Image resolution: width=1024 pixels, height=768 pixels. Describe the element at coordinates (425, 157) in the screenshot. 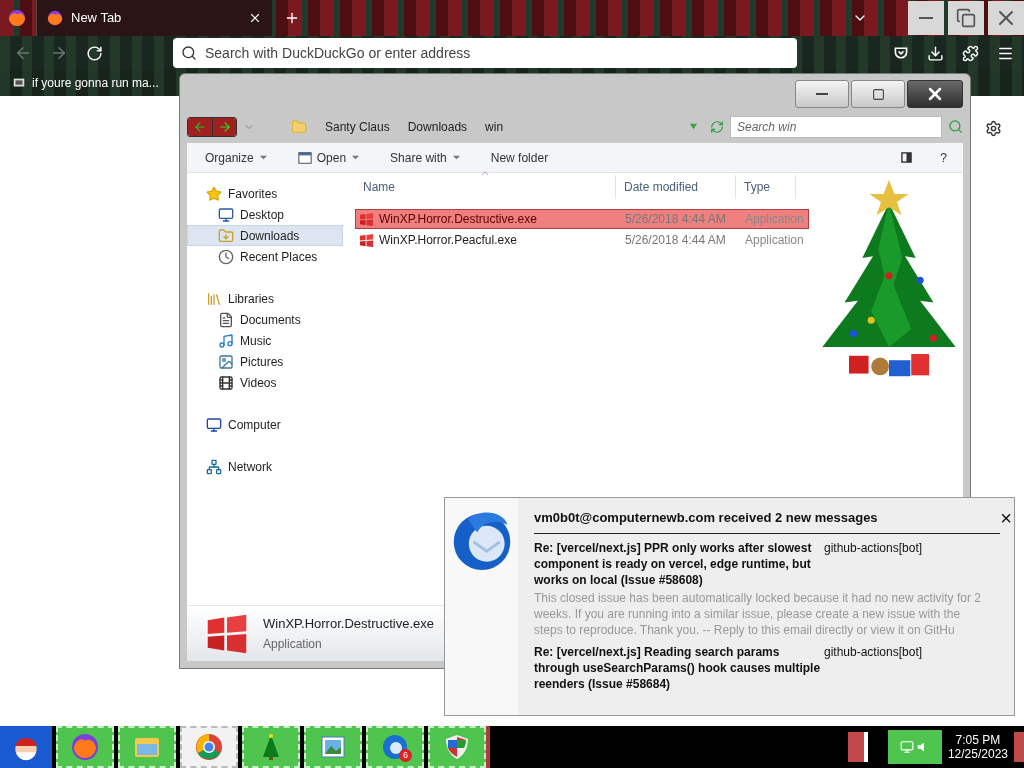

I see `toolbar-button: Share with` at that location.